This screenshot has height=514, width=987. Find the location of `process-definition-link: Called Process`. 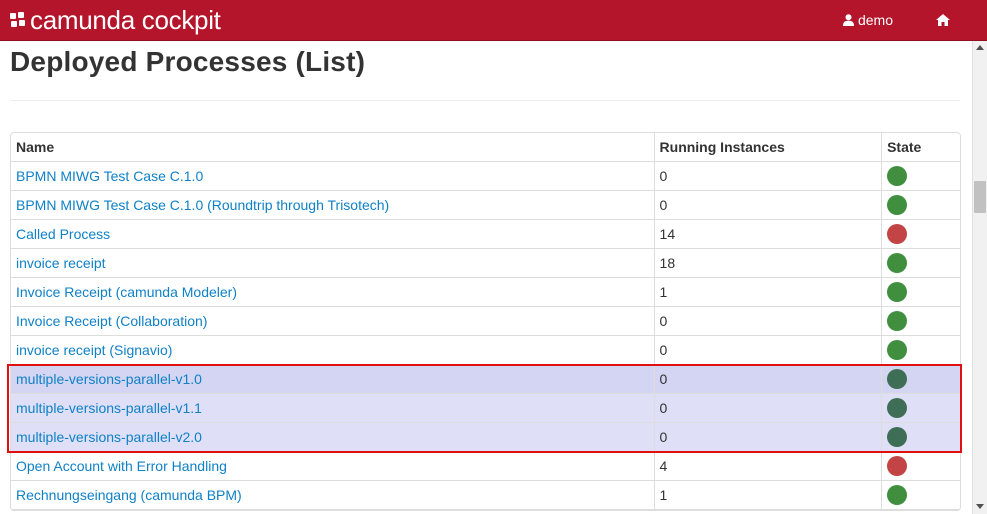

process-definition-link: Called Process is located at coordinates (63, 234).